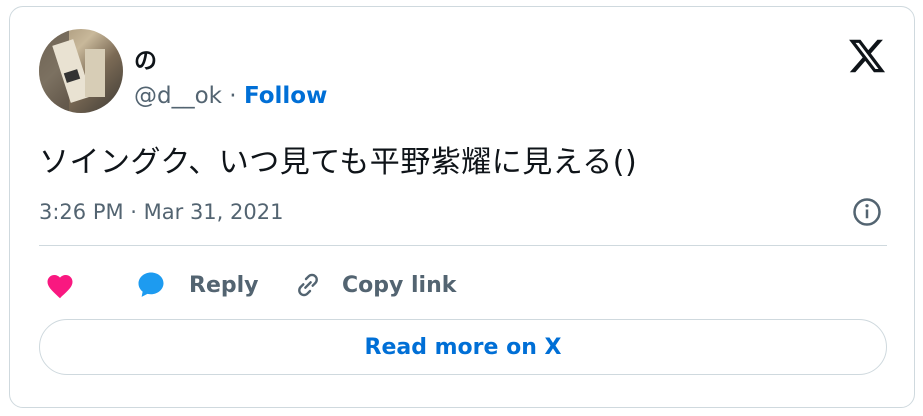  Describe the element at coordinates (161, 212) in the screenshot. I see `tweet-timestamp: 3:26 PM · Mar 31, 2021` at that location.